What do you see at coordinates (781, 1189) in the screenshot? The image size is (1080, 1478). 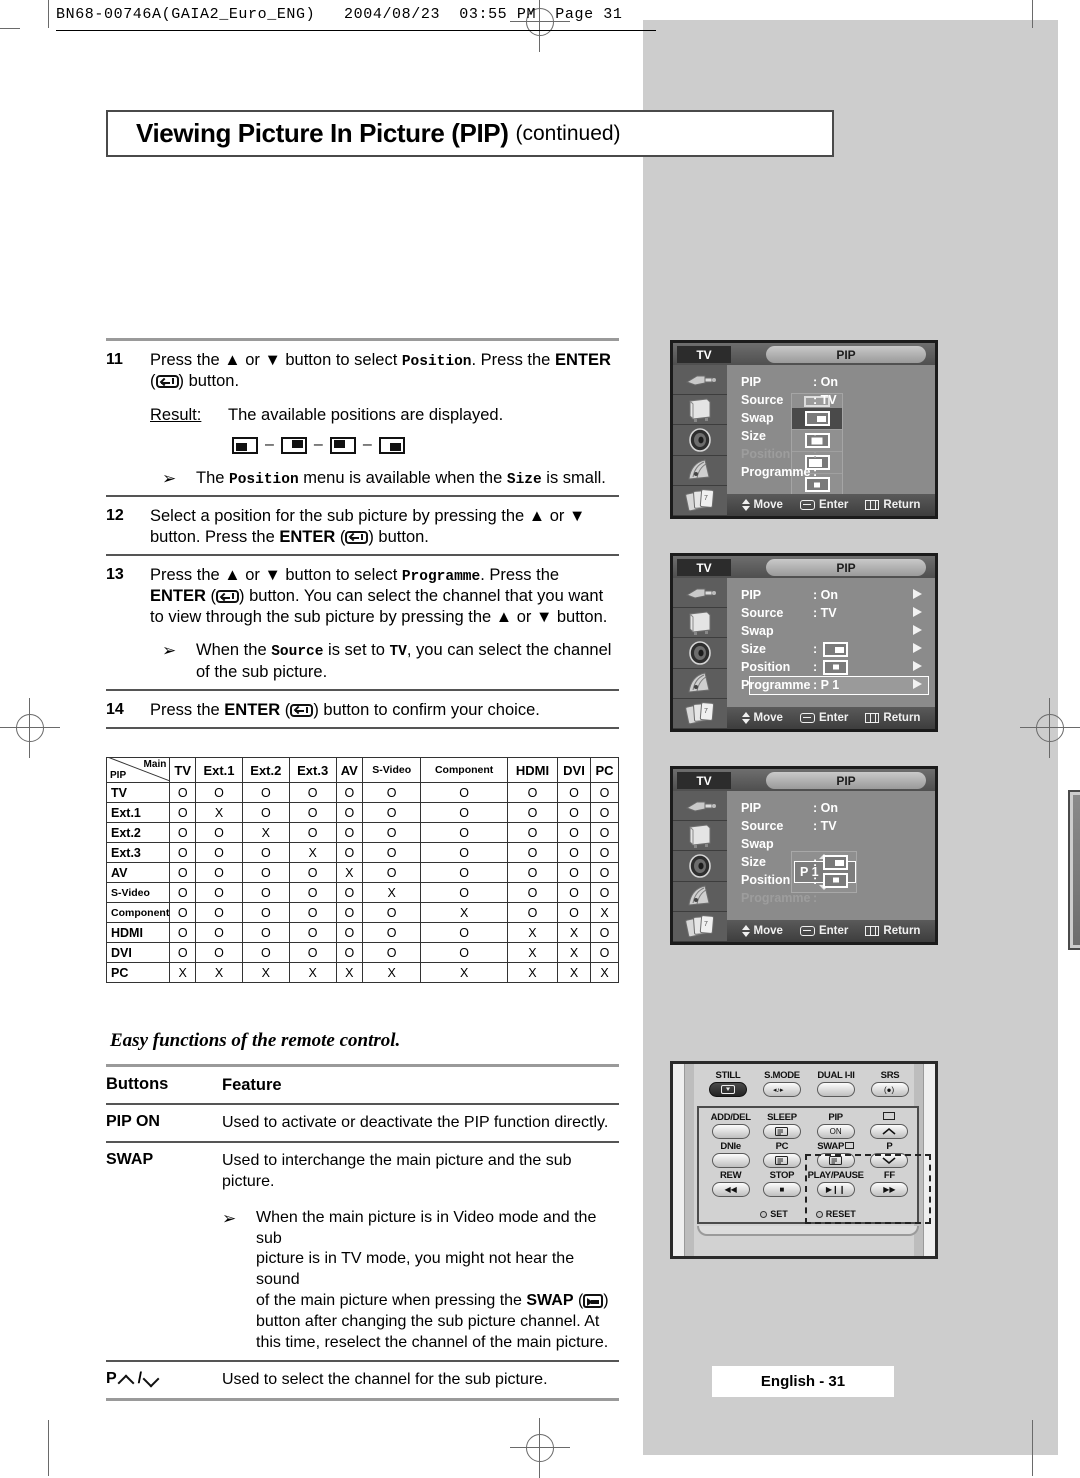 I see `remote-key-cap: ■` at bounding box center [781, 1189].